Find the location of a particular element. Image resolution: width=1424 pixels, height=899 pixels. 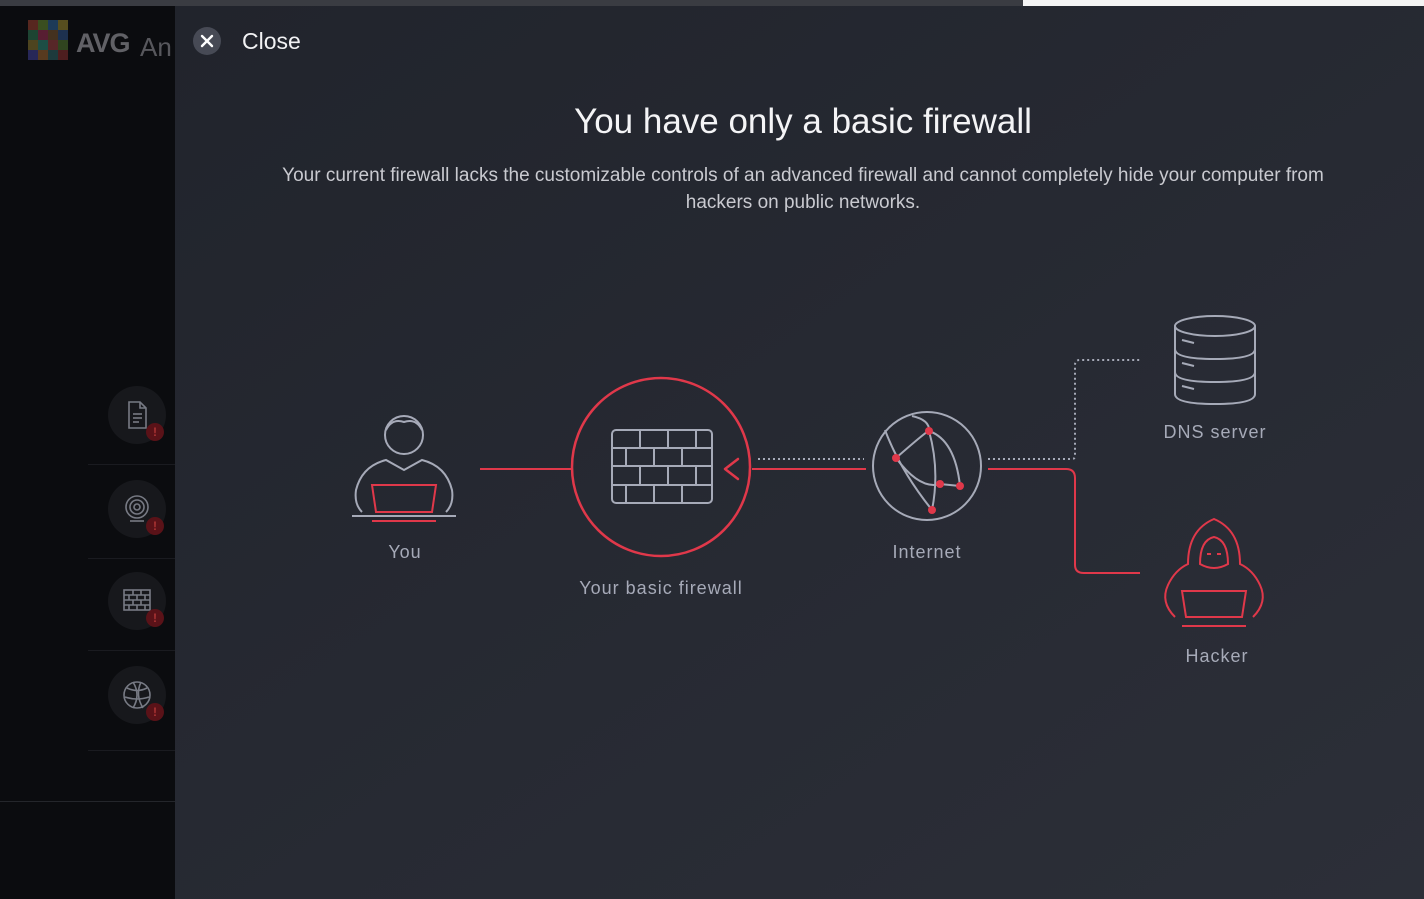

network-nodes is located at coordinates (928, 470).